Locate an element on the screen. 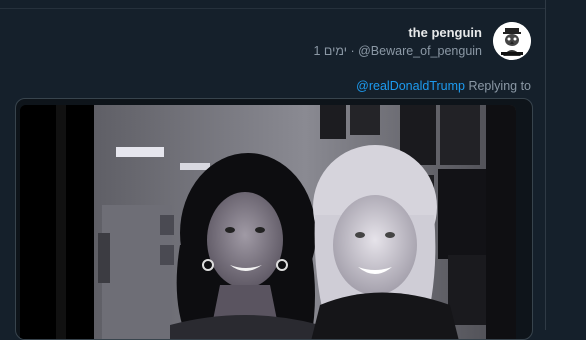 Image resolution: width=586 pixels, height=340 pixels. avatar is located at coordinates (512, 41).